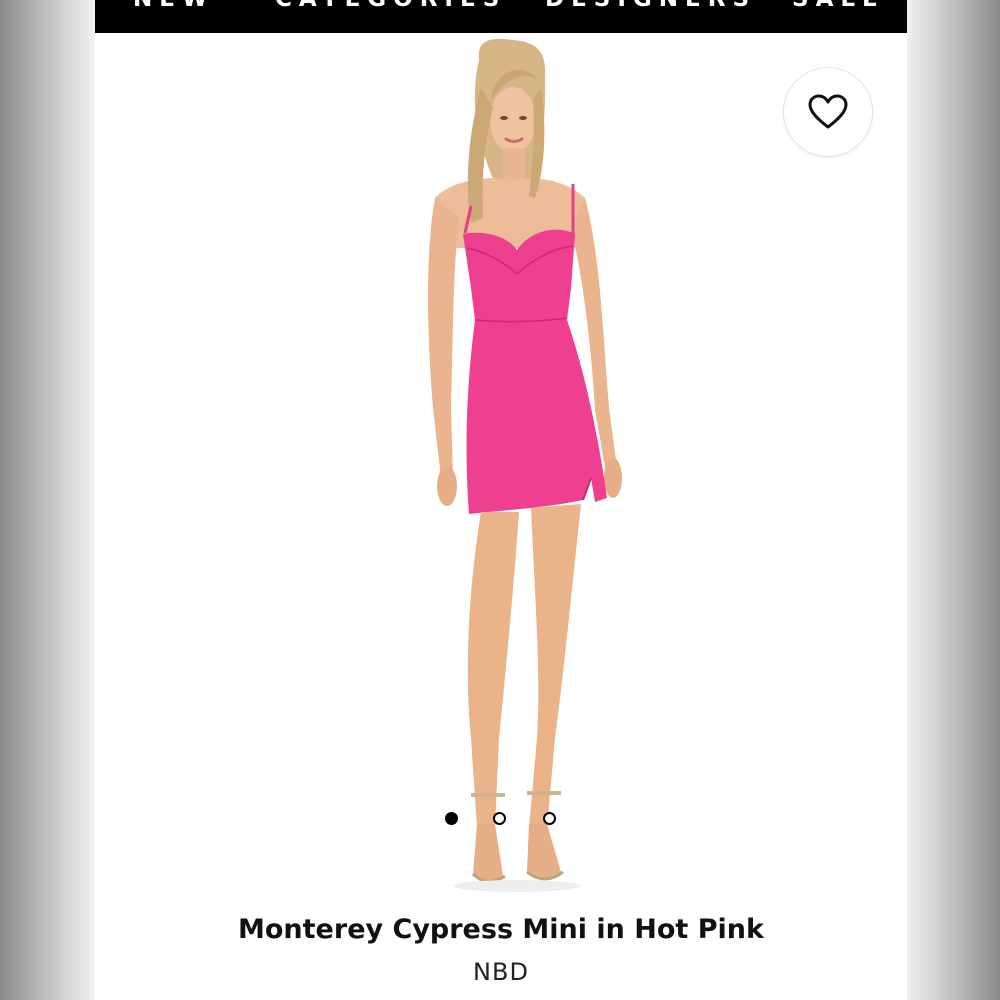 The height and width of the screenshot is (1000, 1000). Describe the element at coordinates (838, 6) in the screenshot. I see `nav-sale: SALE` at that location.